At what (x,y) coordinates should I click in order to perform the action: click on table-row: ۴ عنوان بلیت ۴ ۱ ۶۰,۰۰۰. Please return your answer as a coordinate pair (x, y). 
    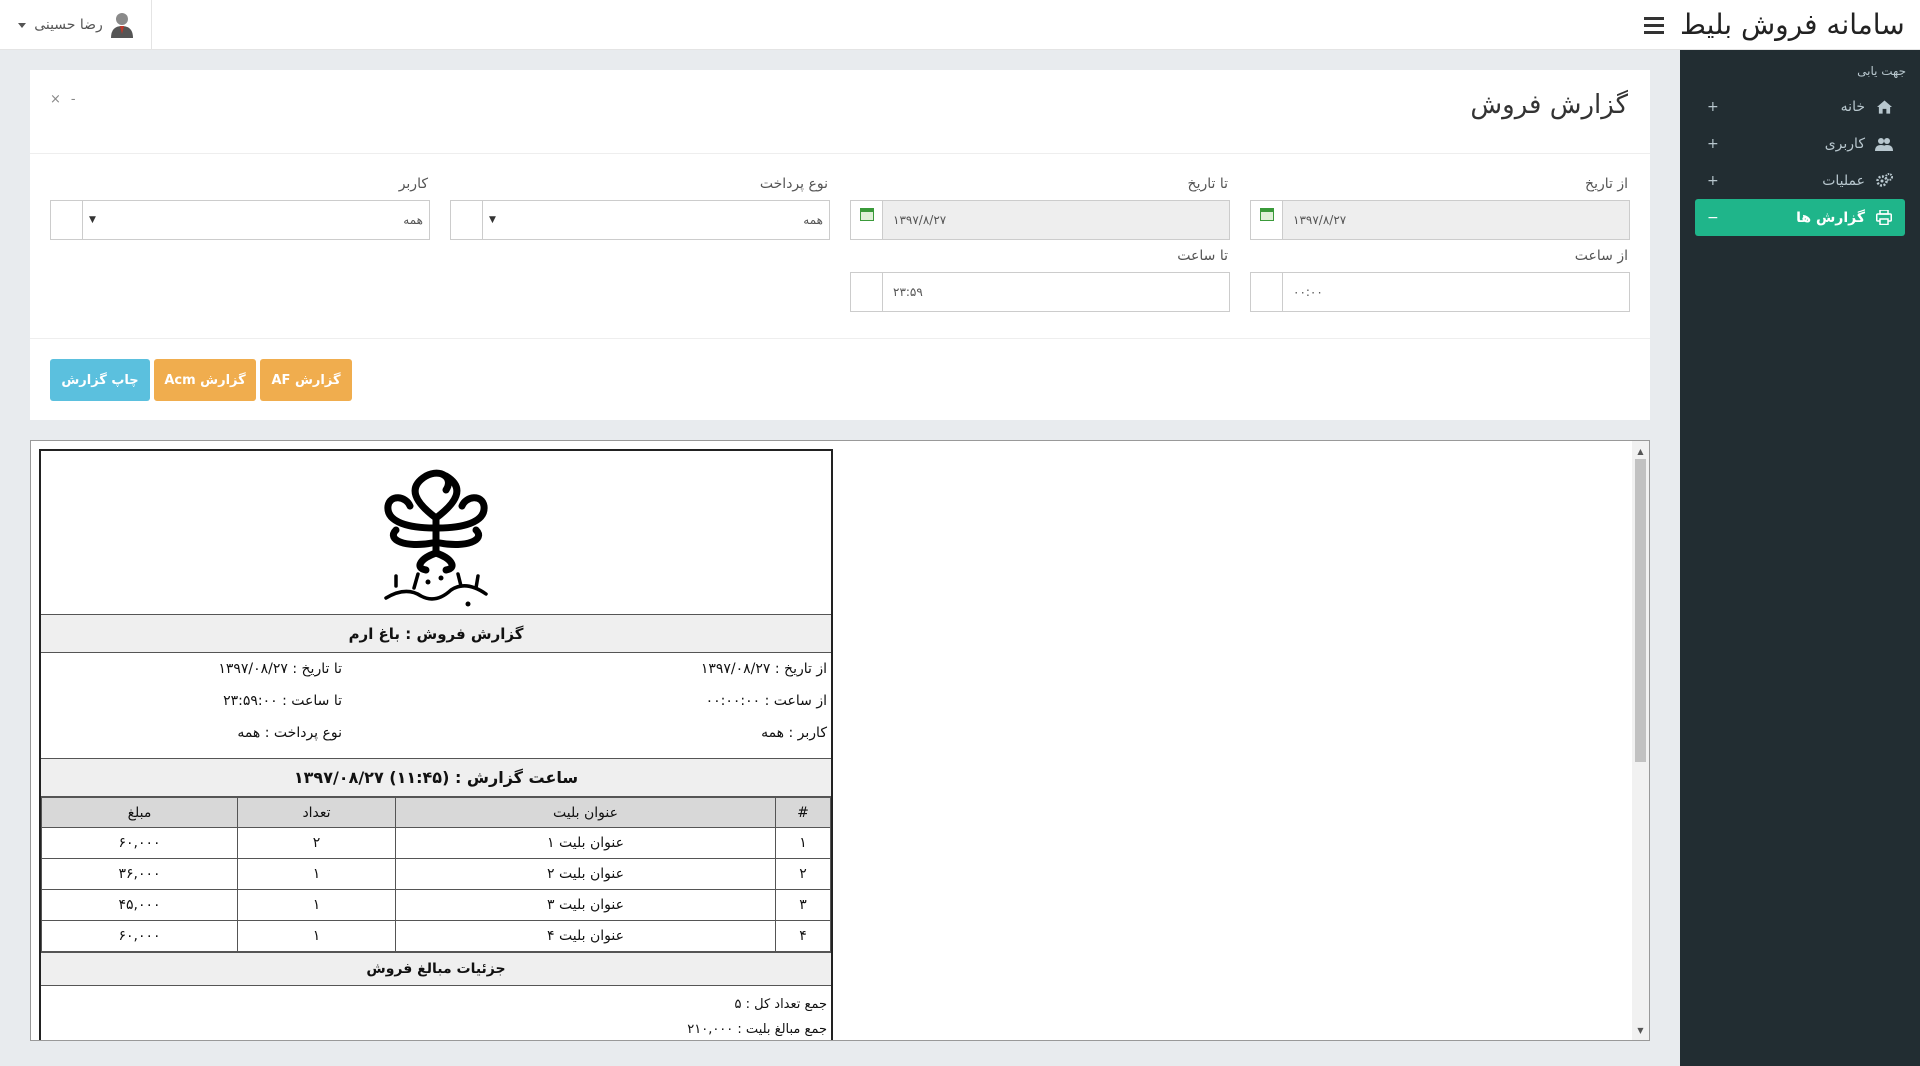
    Looking at the image, I should click on (436, 936).